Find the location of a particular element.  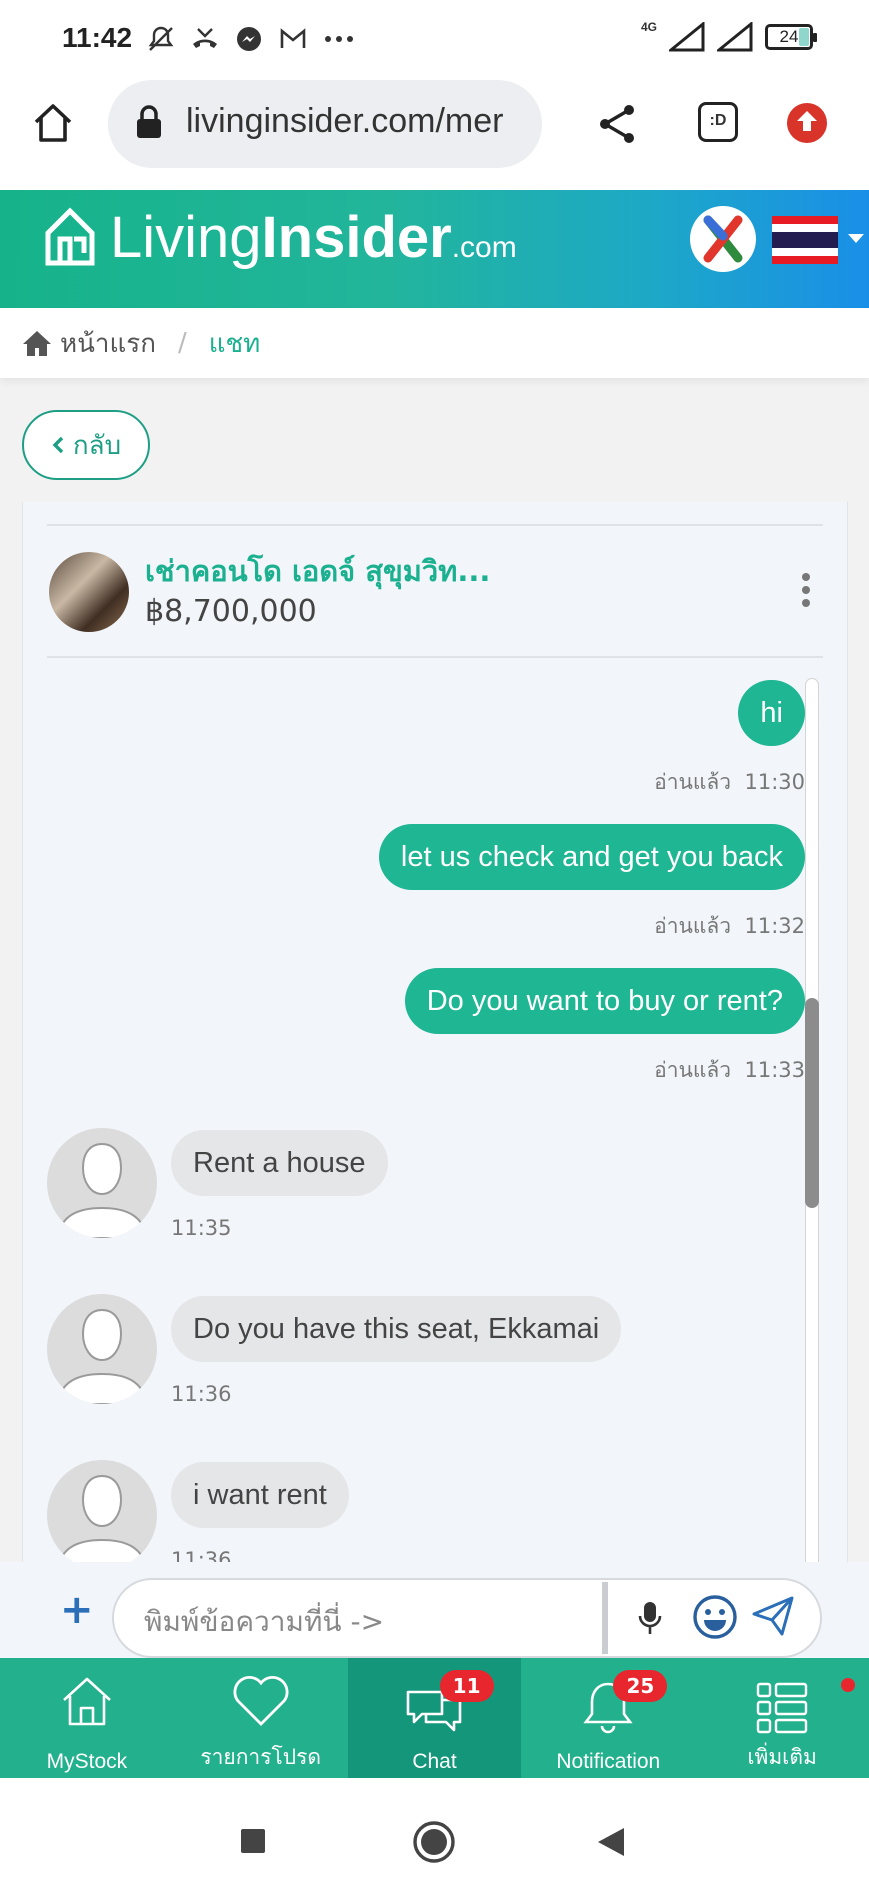

system-indicators: 4G 24 is located at coordinates (728, 36).